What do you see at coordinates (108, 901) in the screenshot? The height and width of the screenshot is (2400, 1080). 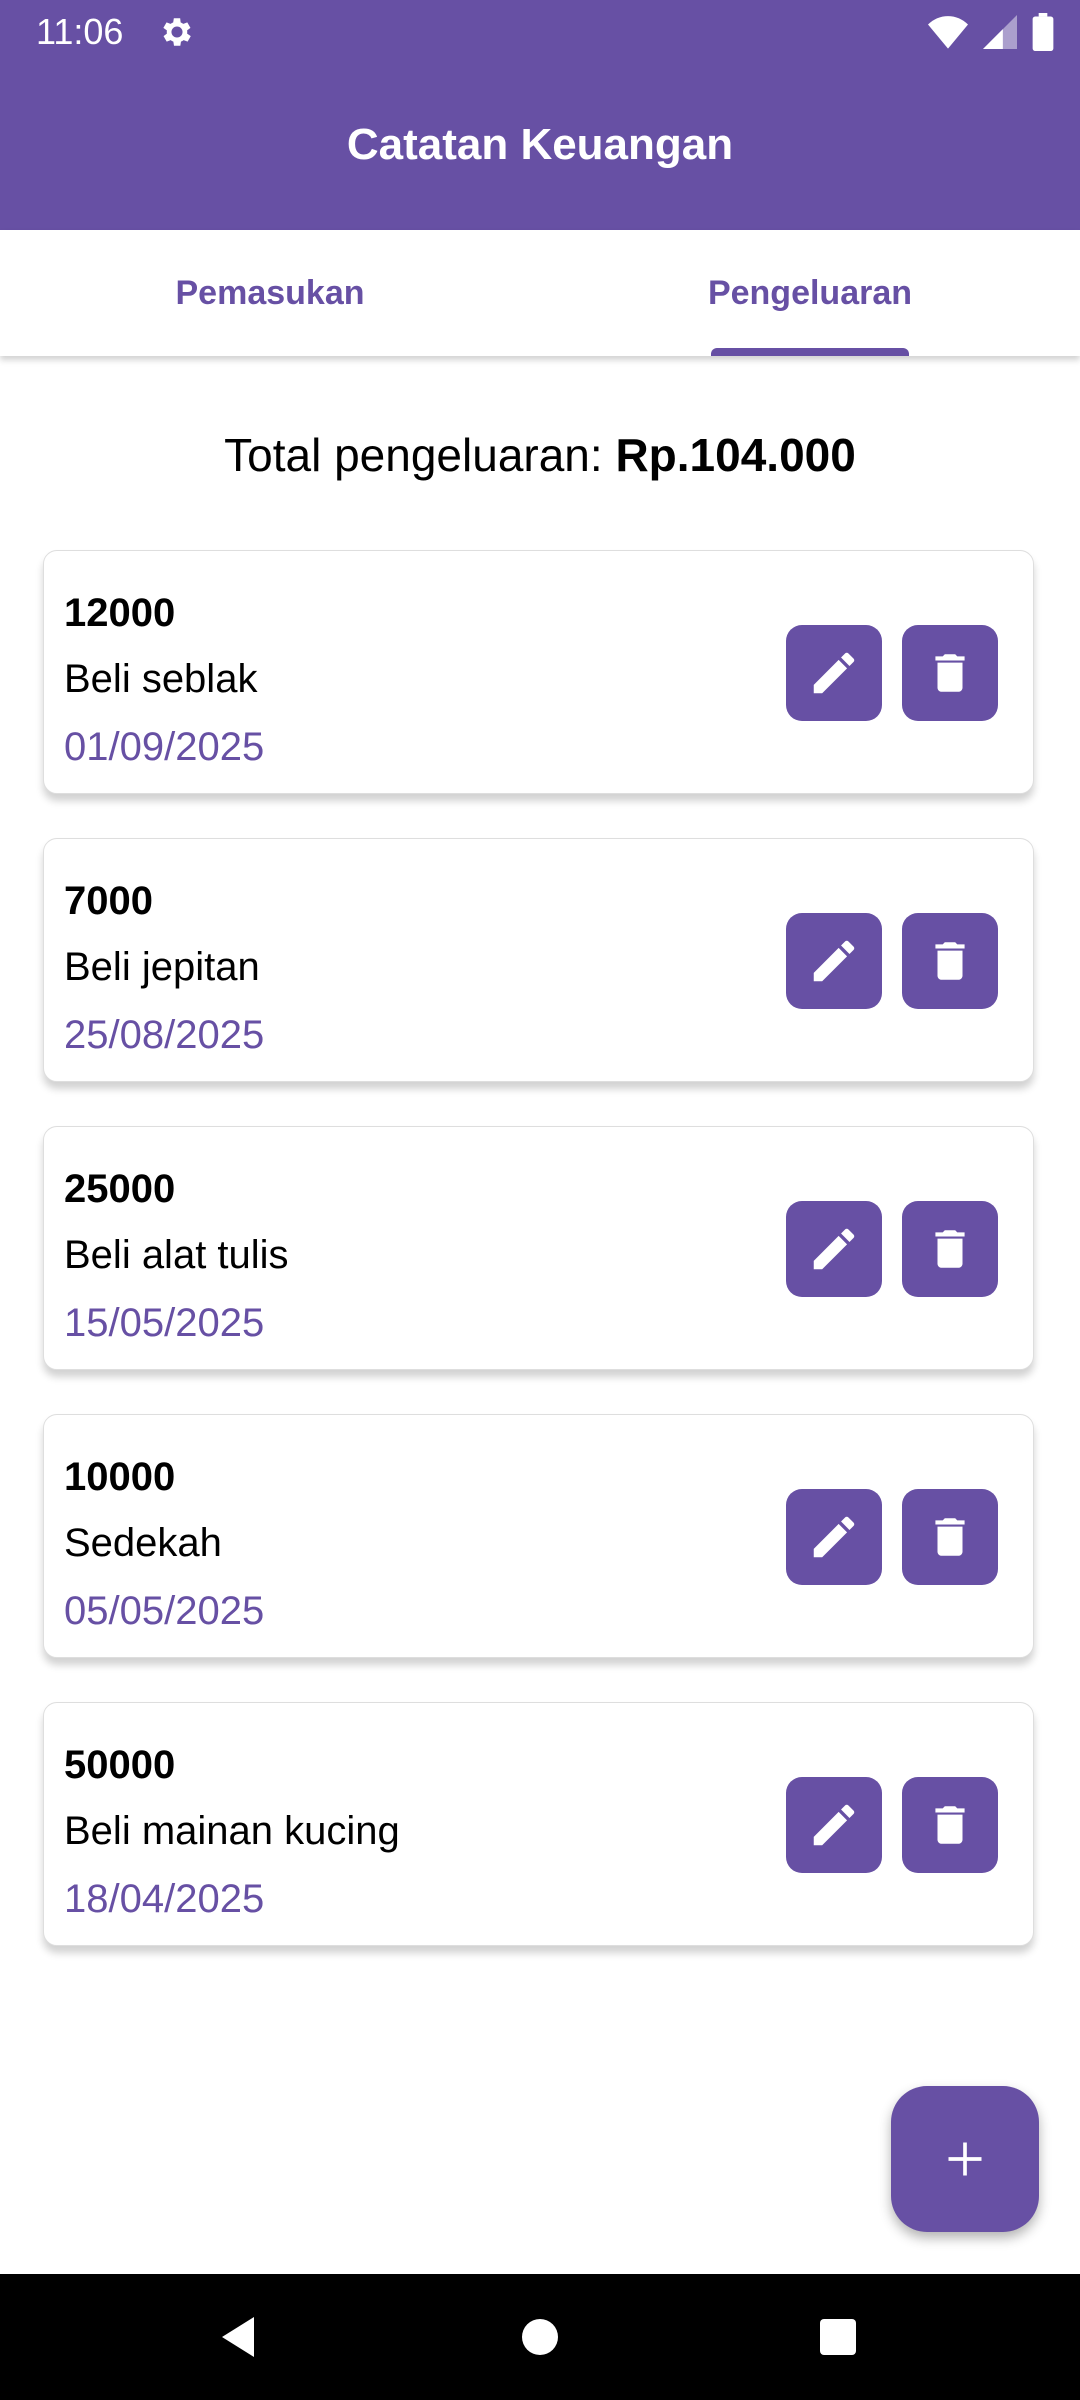 I see `transaction-amount: 7000` at bounding box center [108, 901].